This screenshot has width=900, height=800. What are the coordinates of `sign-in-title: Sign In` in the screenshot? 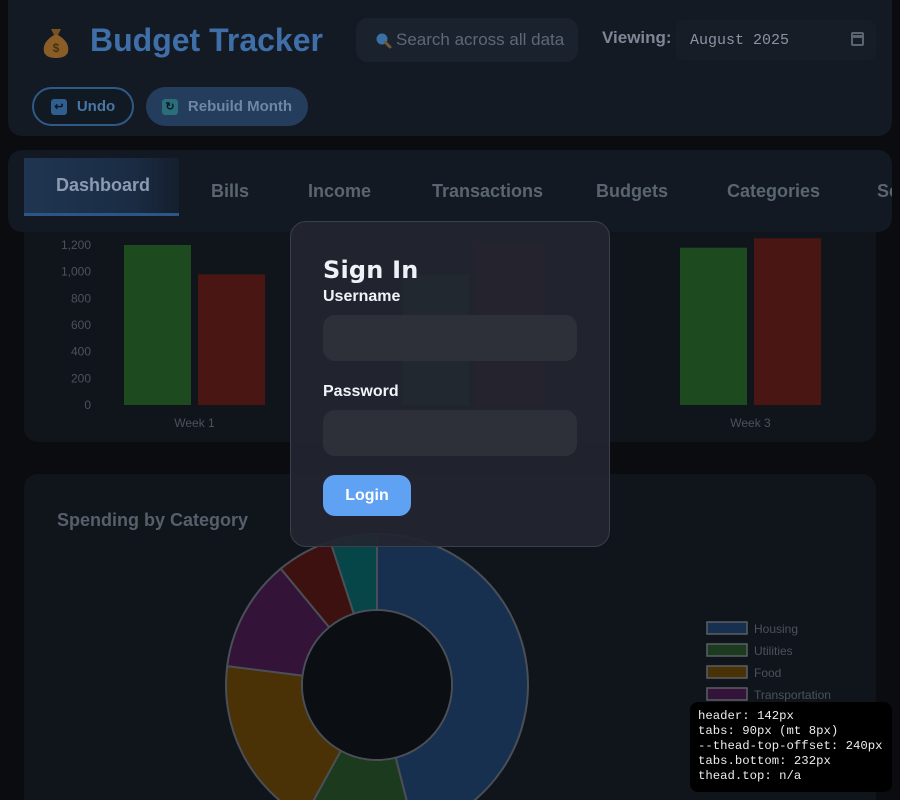 It's located at (371, 270).